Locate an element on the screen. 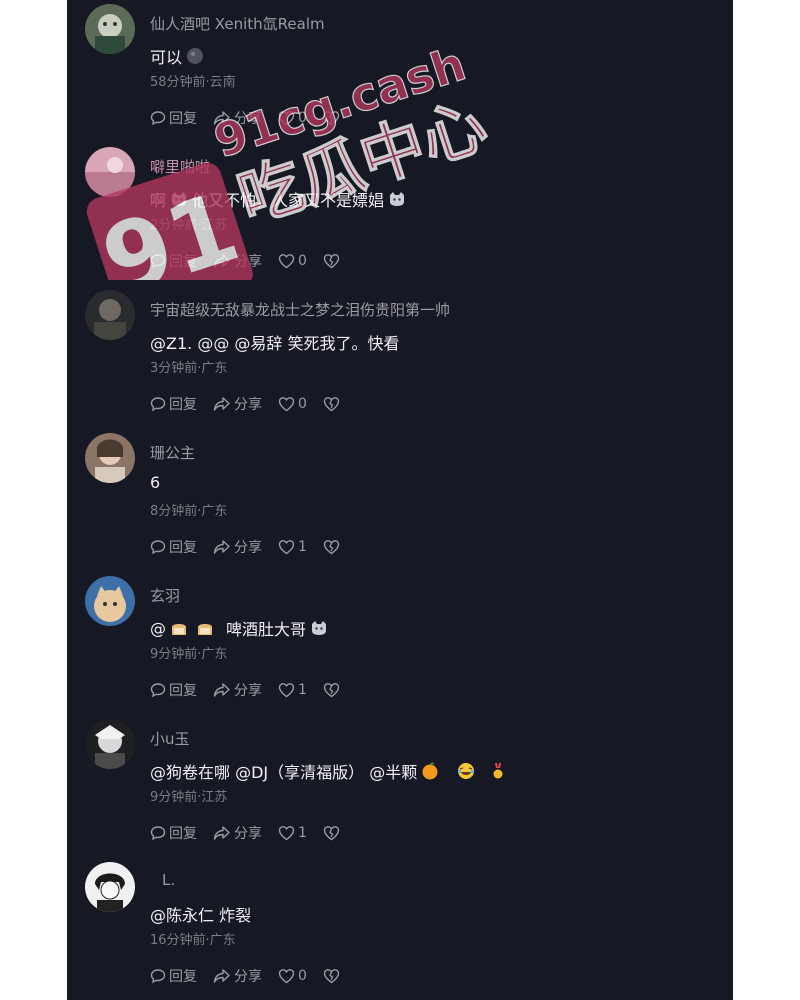  like-count: 1 is located at coordinates (302, 833).